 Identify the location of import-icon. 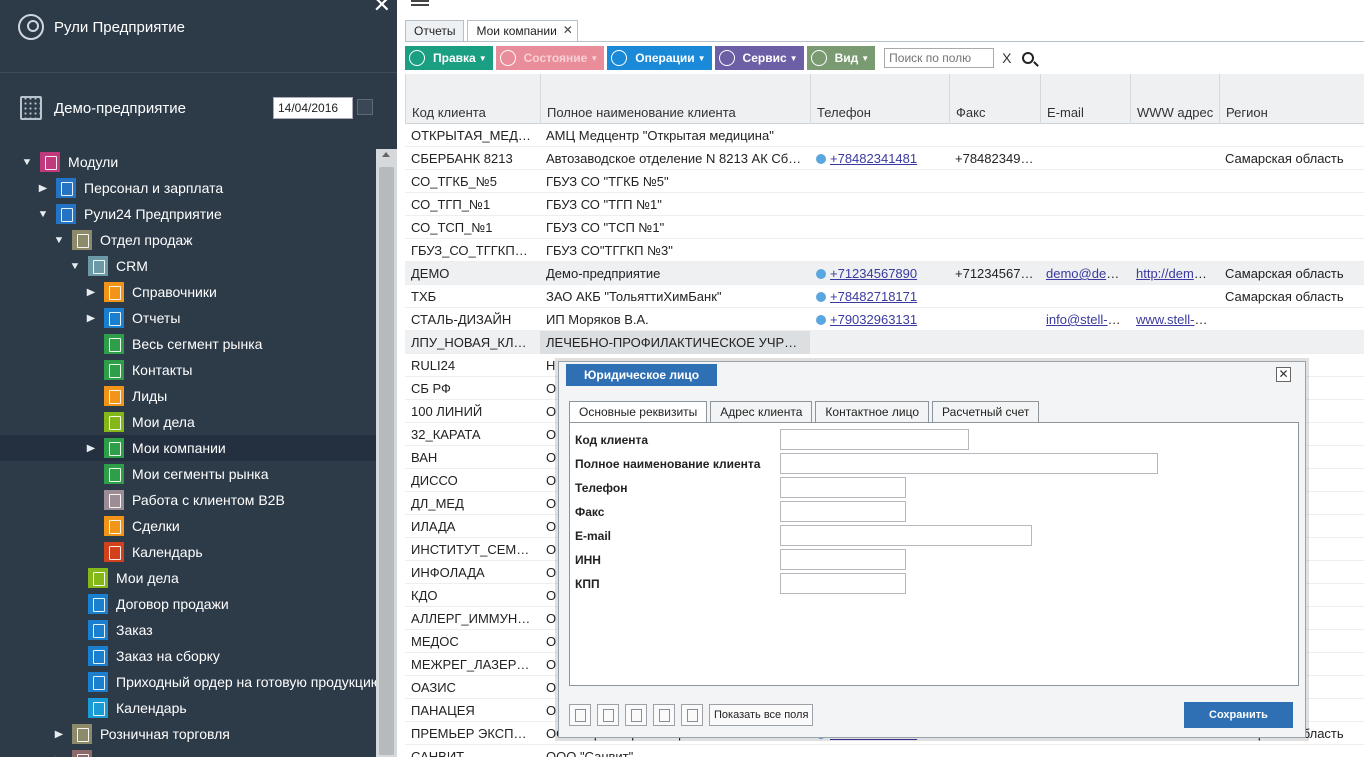
(636, 715).